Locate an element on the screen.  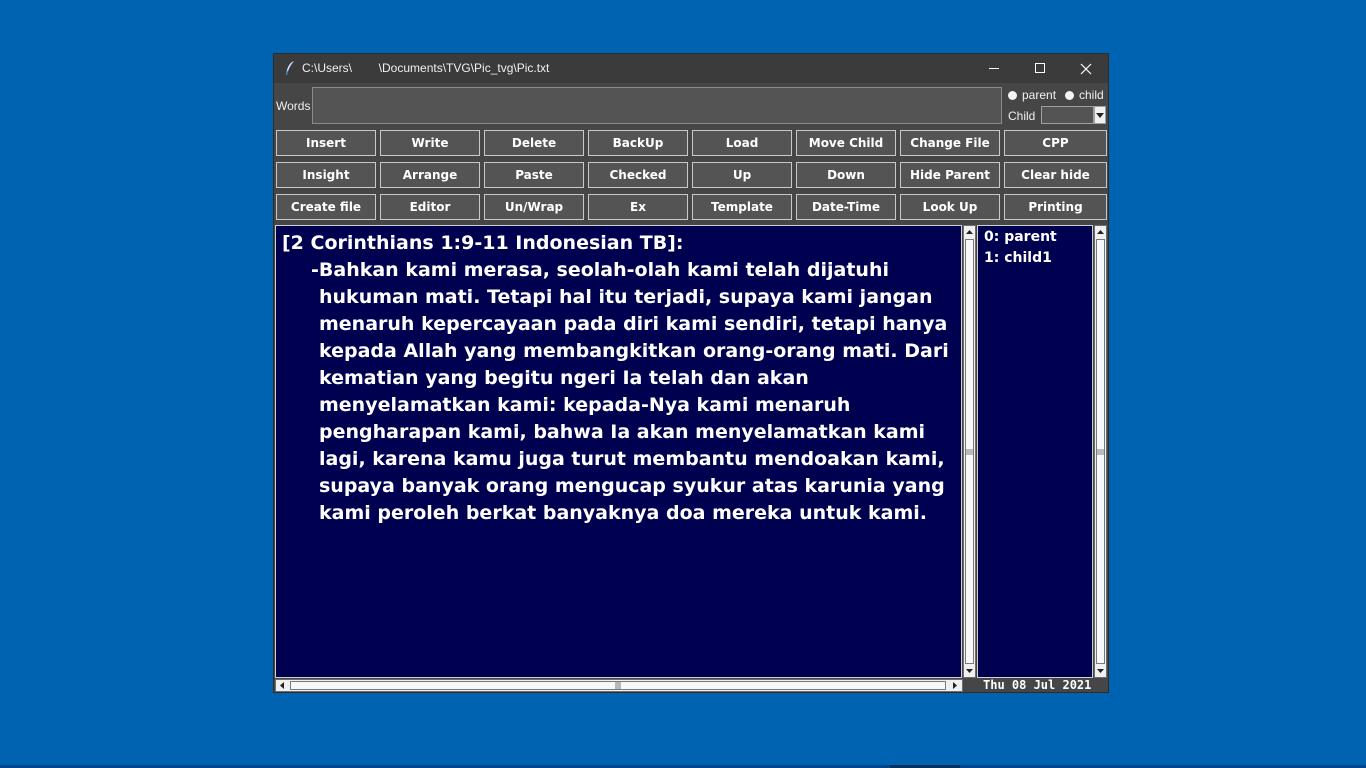
move-child-button: Move Child is located at coordinates (846, 143).